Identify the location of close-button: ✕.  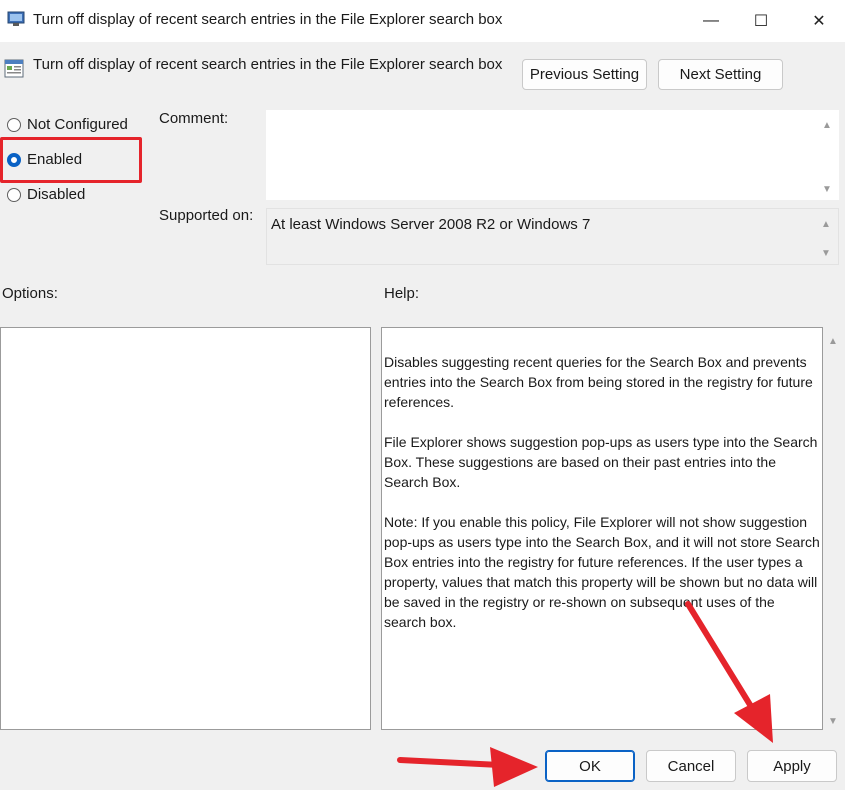
(819, 21).